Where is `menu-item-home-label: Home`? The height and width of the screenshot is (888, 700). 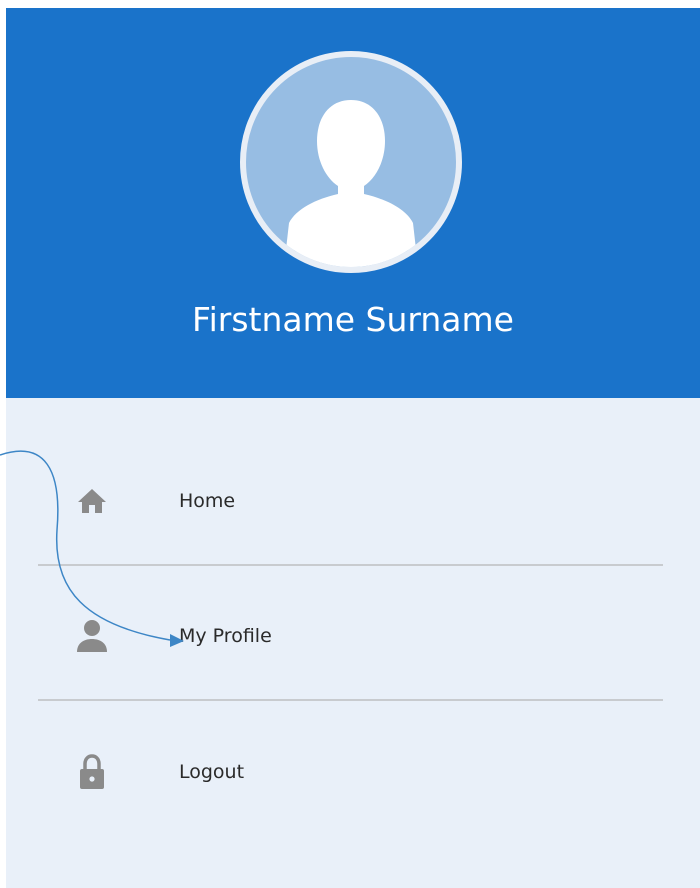
menu-item-home-label: Home is located at coordinates (207, 501).